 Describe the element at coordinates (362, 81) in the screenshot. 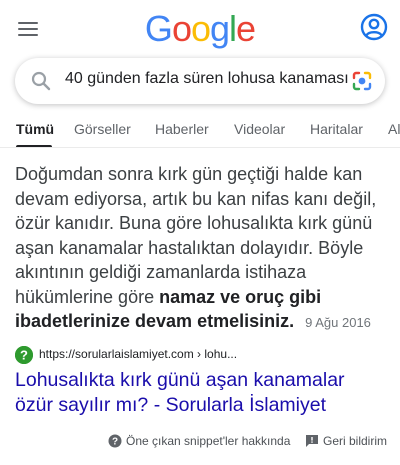

I see `google-lens-icon` at that location.